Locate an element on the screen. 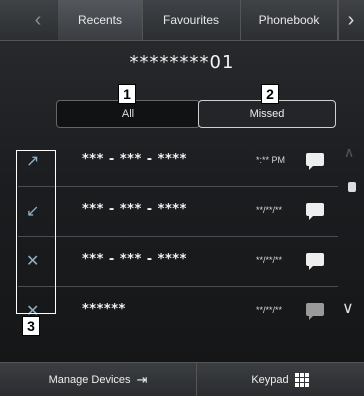  tab-bar: ‹ Recents Favourites Phonebook › is located at coordinates (182, 20).